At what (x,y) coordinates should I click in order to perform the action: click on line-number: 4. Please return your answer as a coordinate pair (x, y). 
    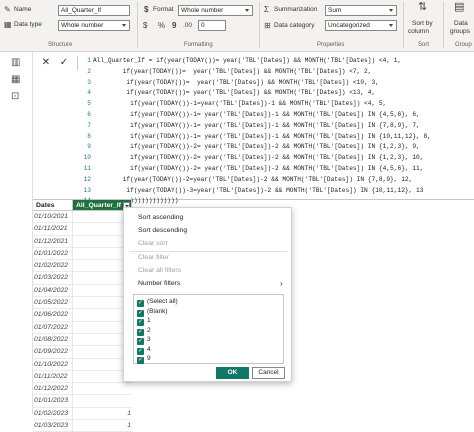
    Looking at the image, I should click on (89, 93).